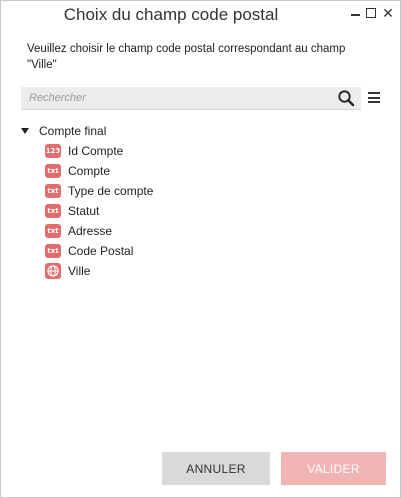  I want to click on tree-item-adresse: txt Adresse, so click(195, 231).